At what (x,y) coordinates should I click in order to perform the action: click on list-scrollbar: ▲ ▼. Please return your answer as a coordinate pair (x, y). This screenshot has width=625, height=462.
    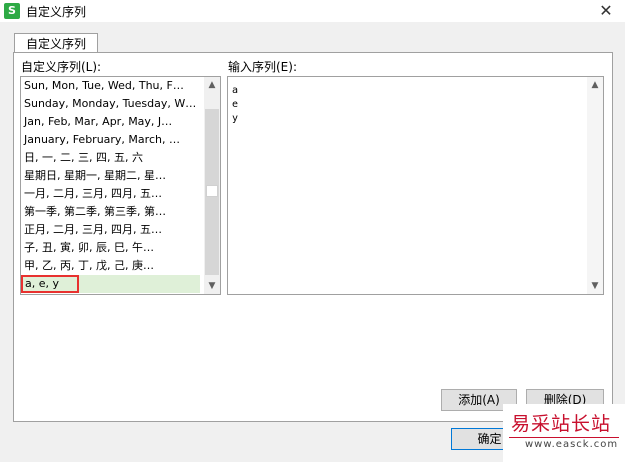
    Looking at the image, I should click on (212, 185).